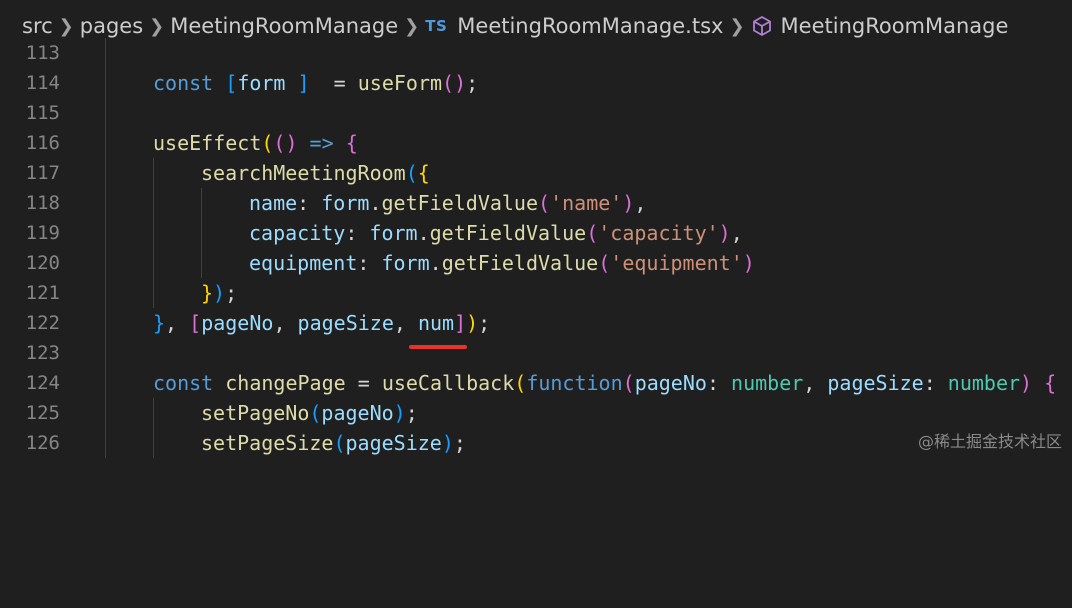  I want to click on line-number: 126, so click(42, 443).